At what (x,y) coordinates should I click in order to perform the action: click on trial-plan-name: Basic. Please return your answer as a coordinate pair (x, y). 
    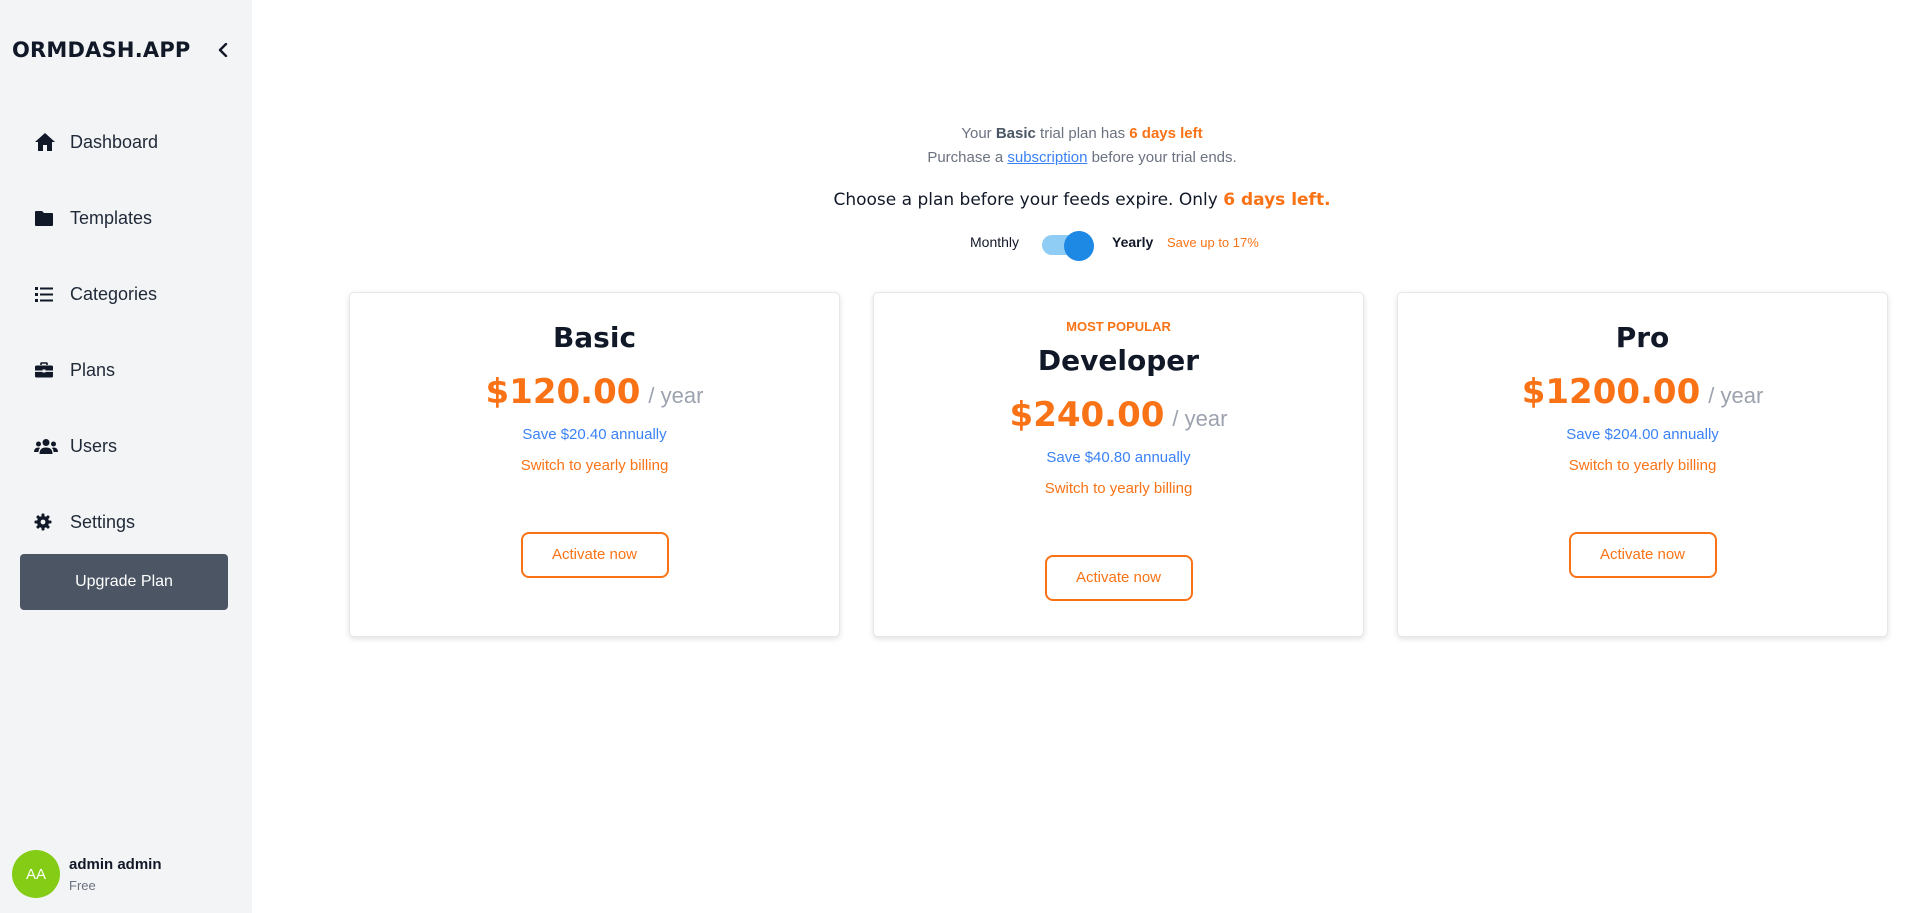
    Looking at the image, I should click on (1015, 133).